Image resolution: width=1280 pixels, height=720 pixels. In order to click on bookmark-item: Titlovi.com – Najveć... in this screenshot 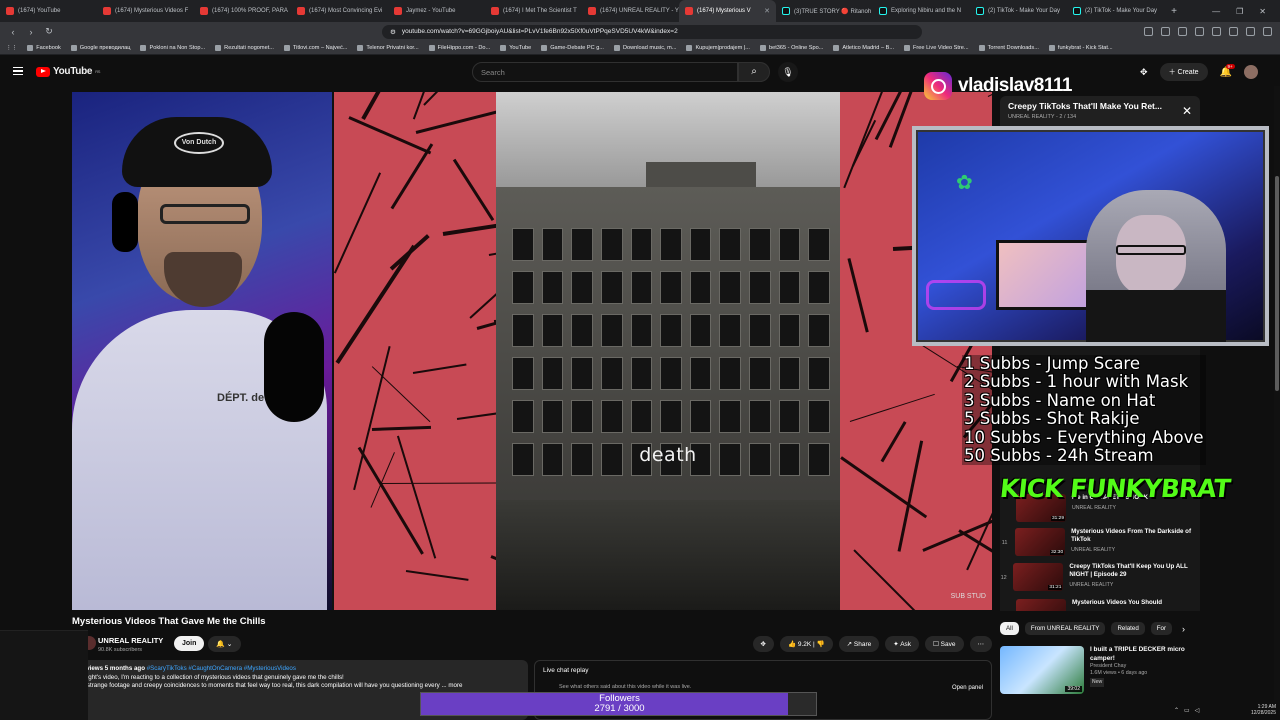, I will do `click(315, 47)`.